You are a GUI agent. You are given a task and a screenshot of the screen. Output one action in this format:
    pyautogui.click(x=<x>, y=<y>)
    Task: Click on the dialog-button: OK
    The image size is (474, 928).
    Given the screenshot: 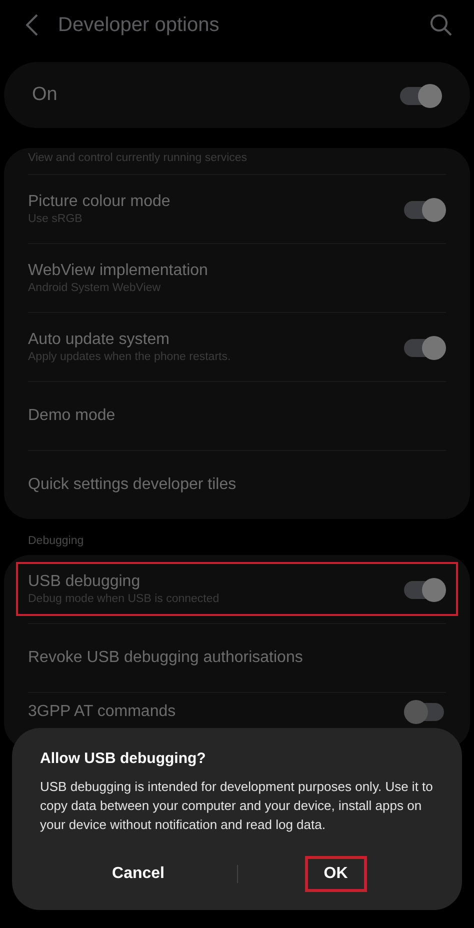 What is the action you would take?
    pyautogui.click(x=336, y=874)
    